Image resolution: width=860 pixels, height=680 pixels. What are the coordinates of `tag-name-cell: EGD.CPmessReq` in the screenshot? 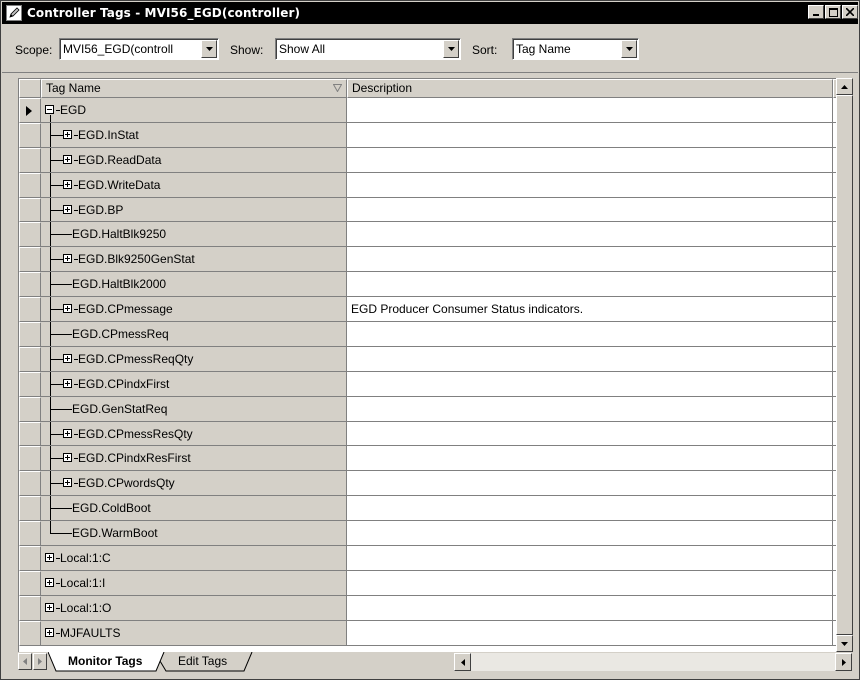 It's located at (194, 334).